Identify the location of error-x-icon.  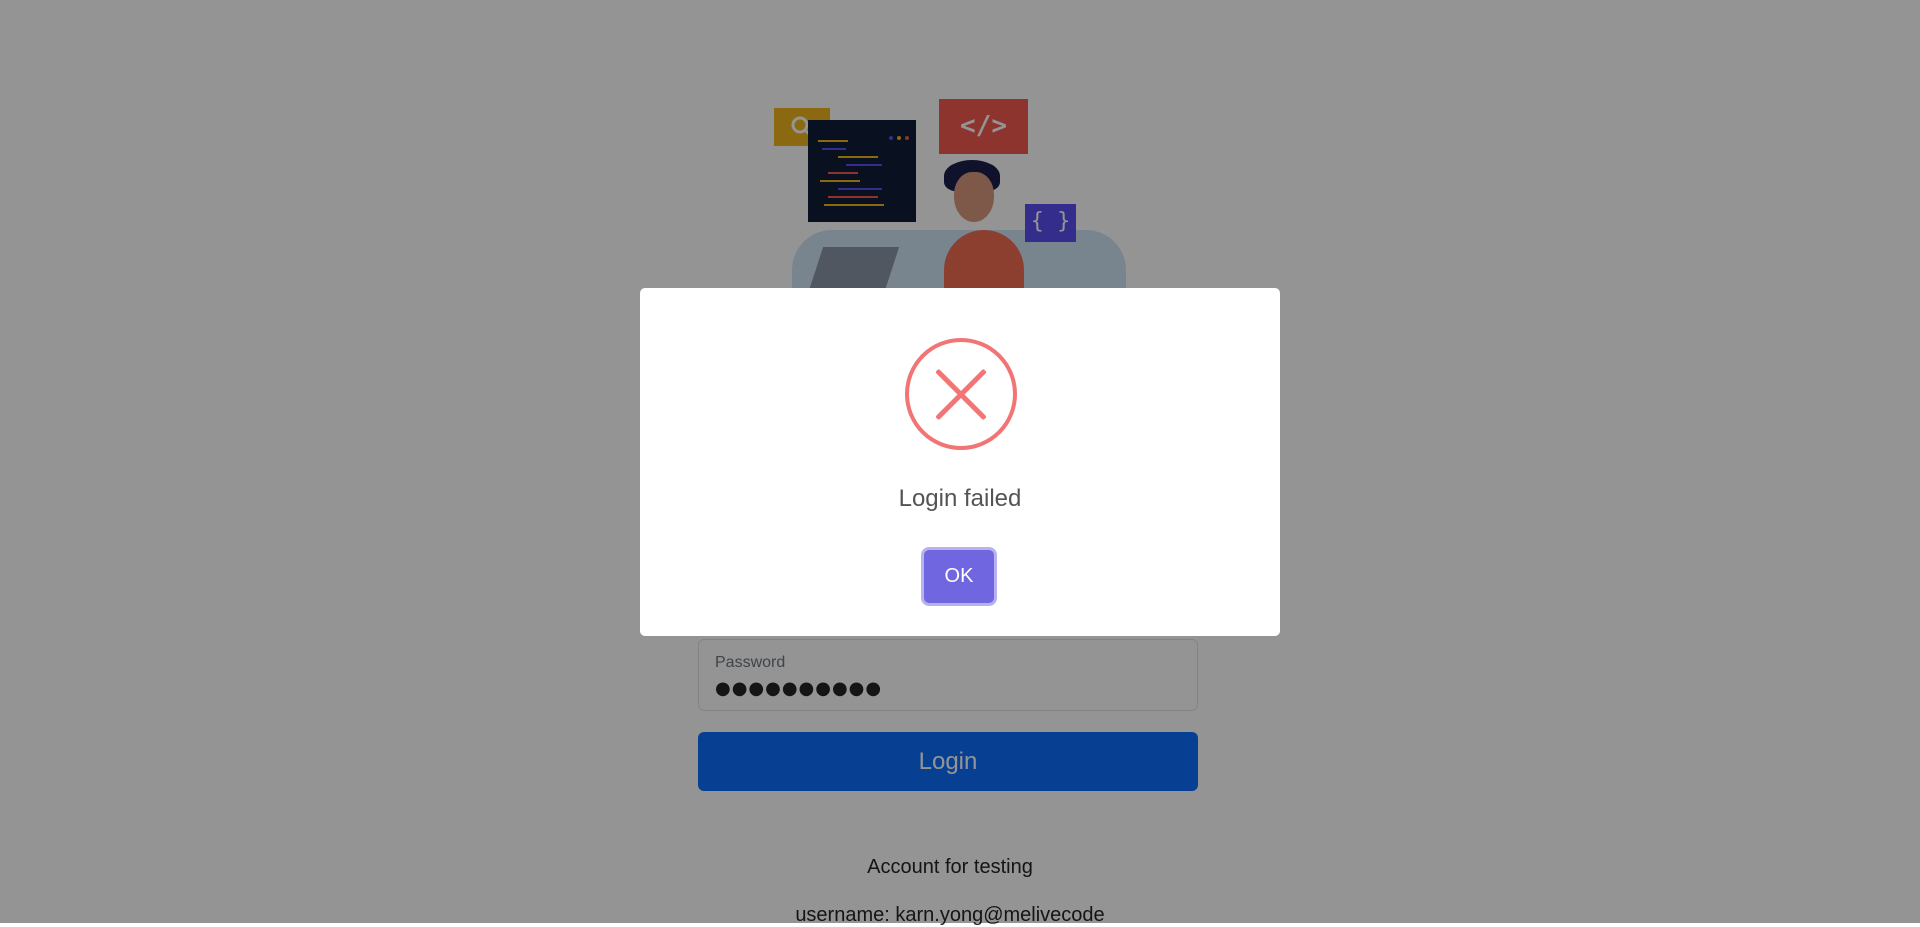
(961, 394).